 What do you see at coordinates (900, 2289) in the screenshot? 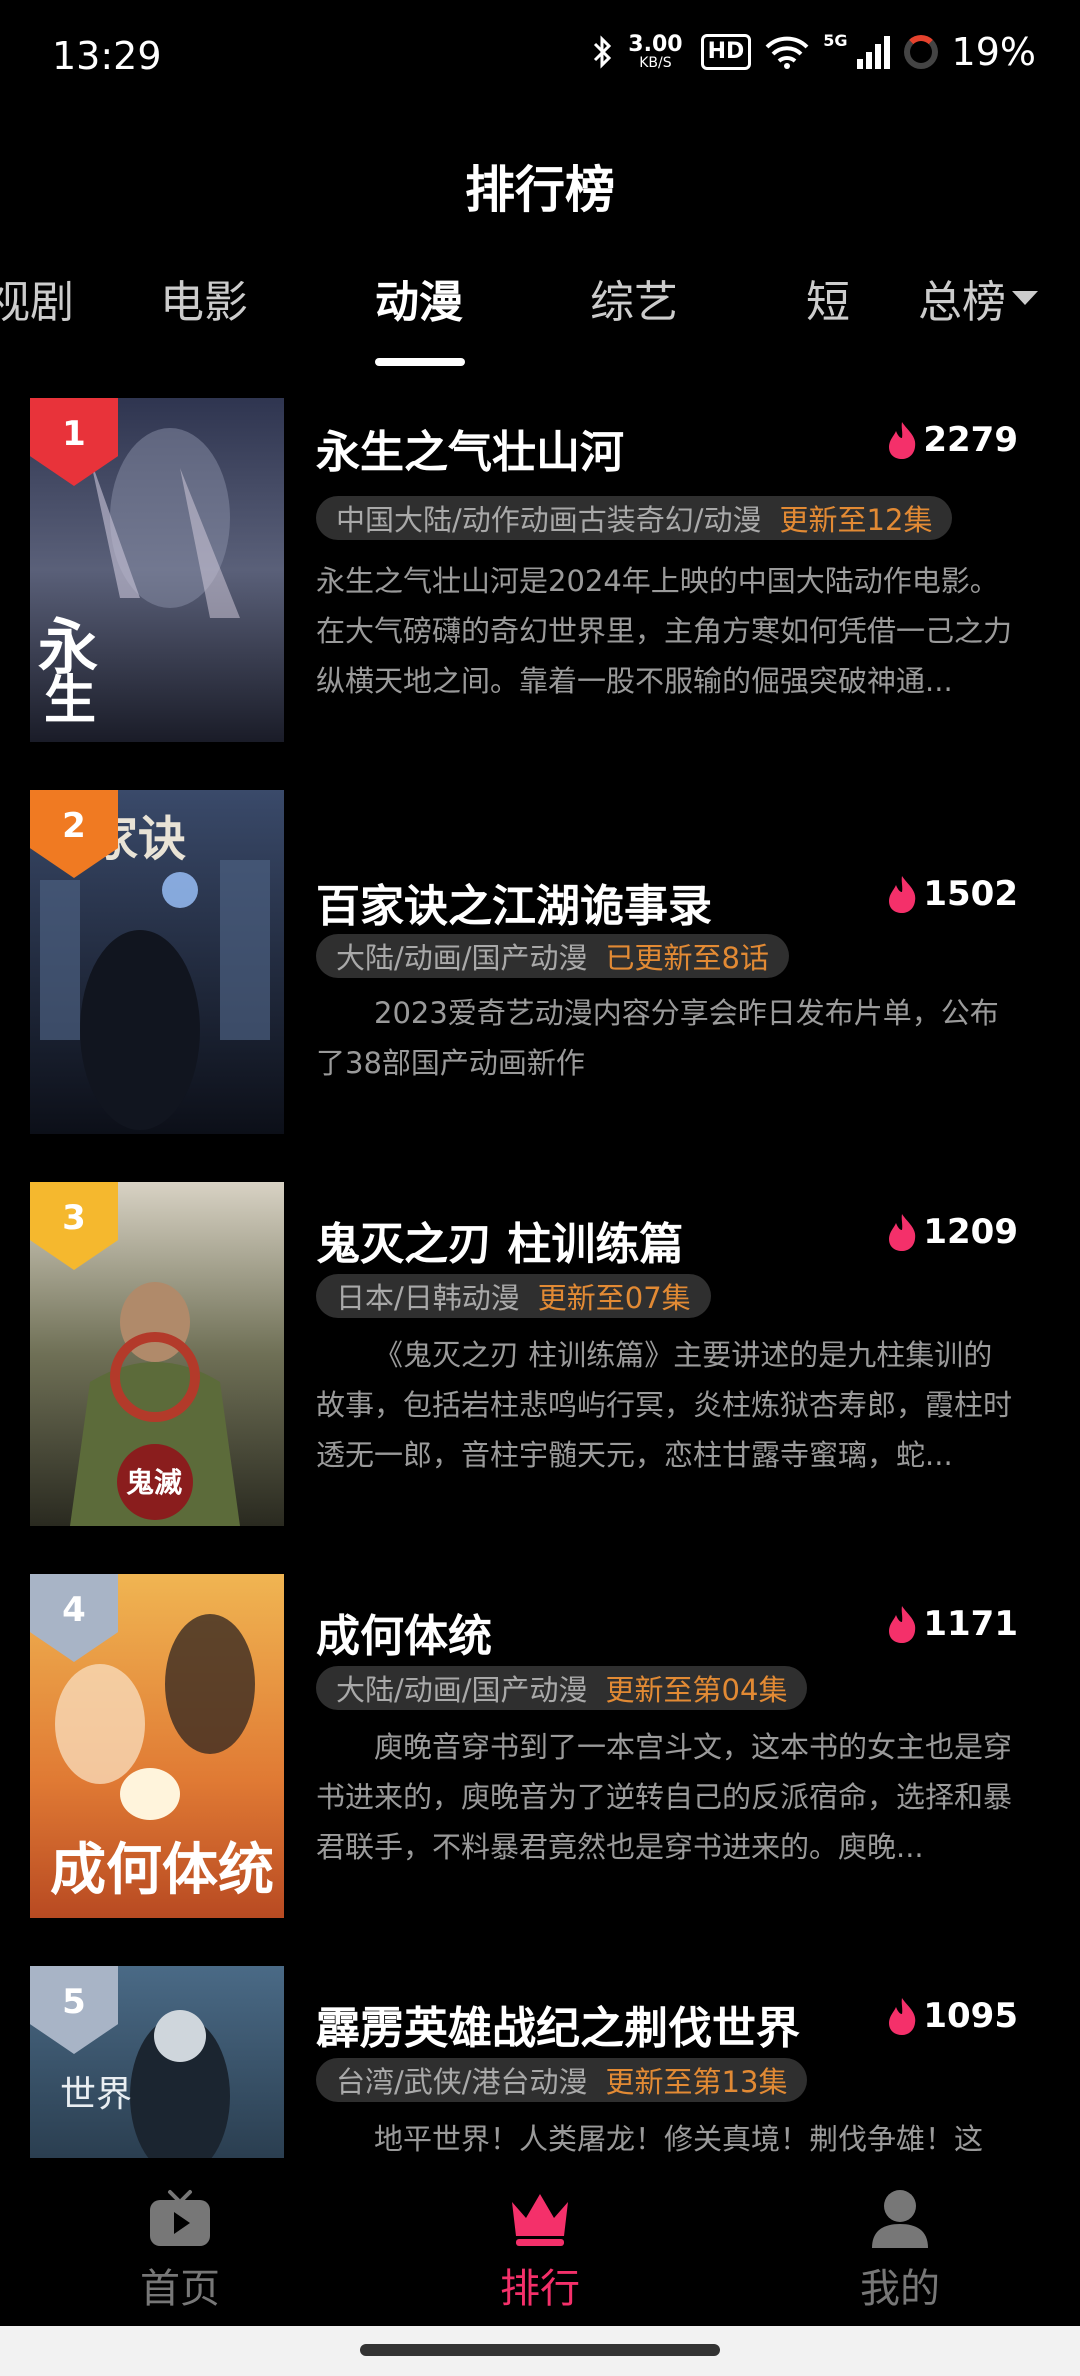
I see `nav-profile-label: 我的` at bounding box center [900, 2289].